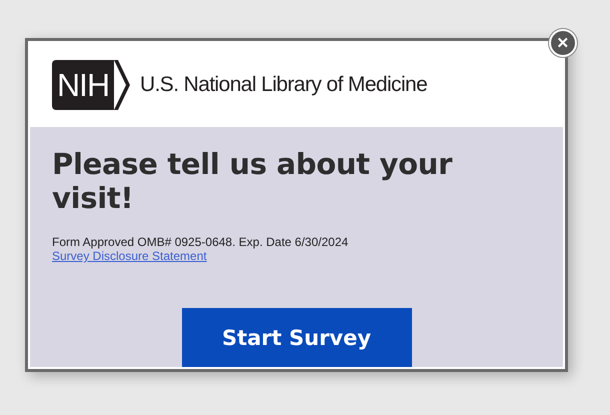  Describe the element at coordinates (563, 43) in the screenshot. I see `close-button: ✕` at that location.